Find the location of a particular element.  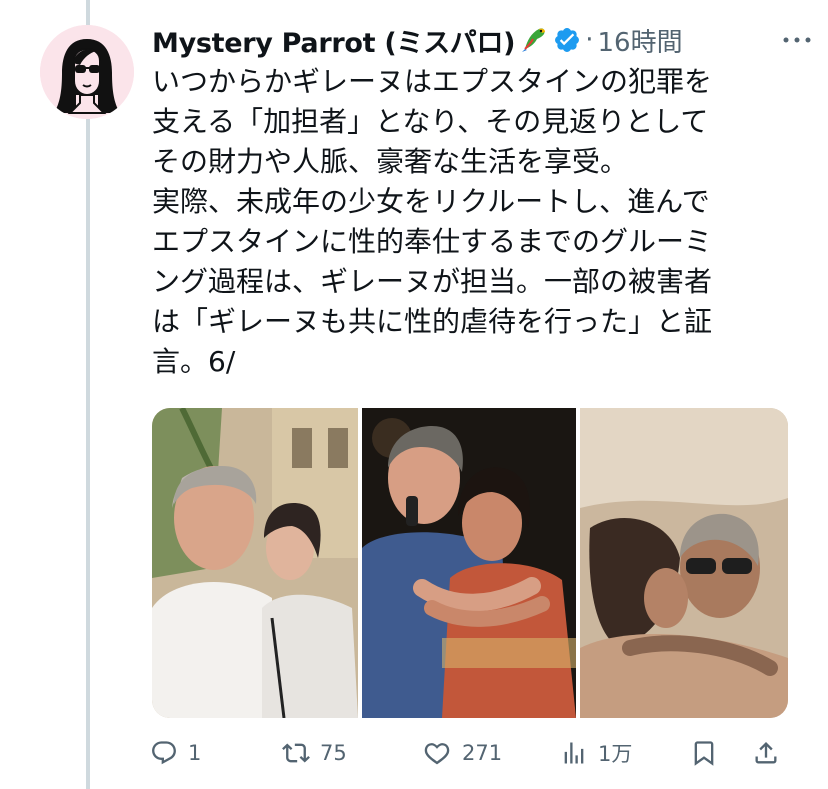

bookmark-button is located at coordinates (704, 753).